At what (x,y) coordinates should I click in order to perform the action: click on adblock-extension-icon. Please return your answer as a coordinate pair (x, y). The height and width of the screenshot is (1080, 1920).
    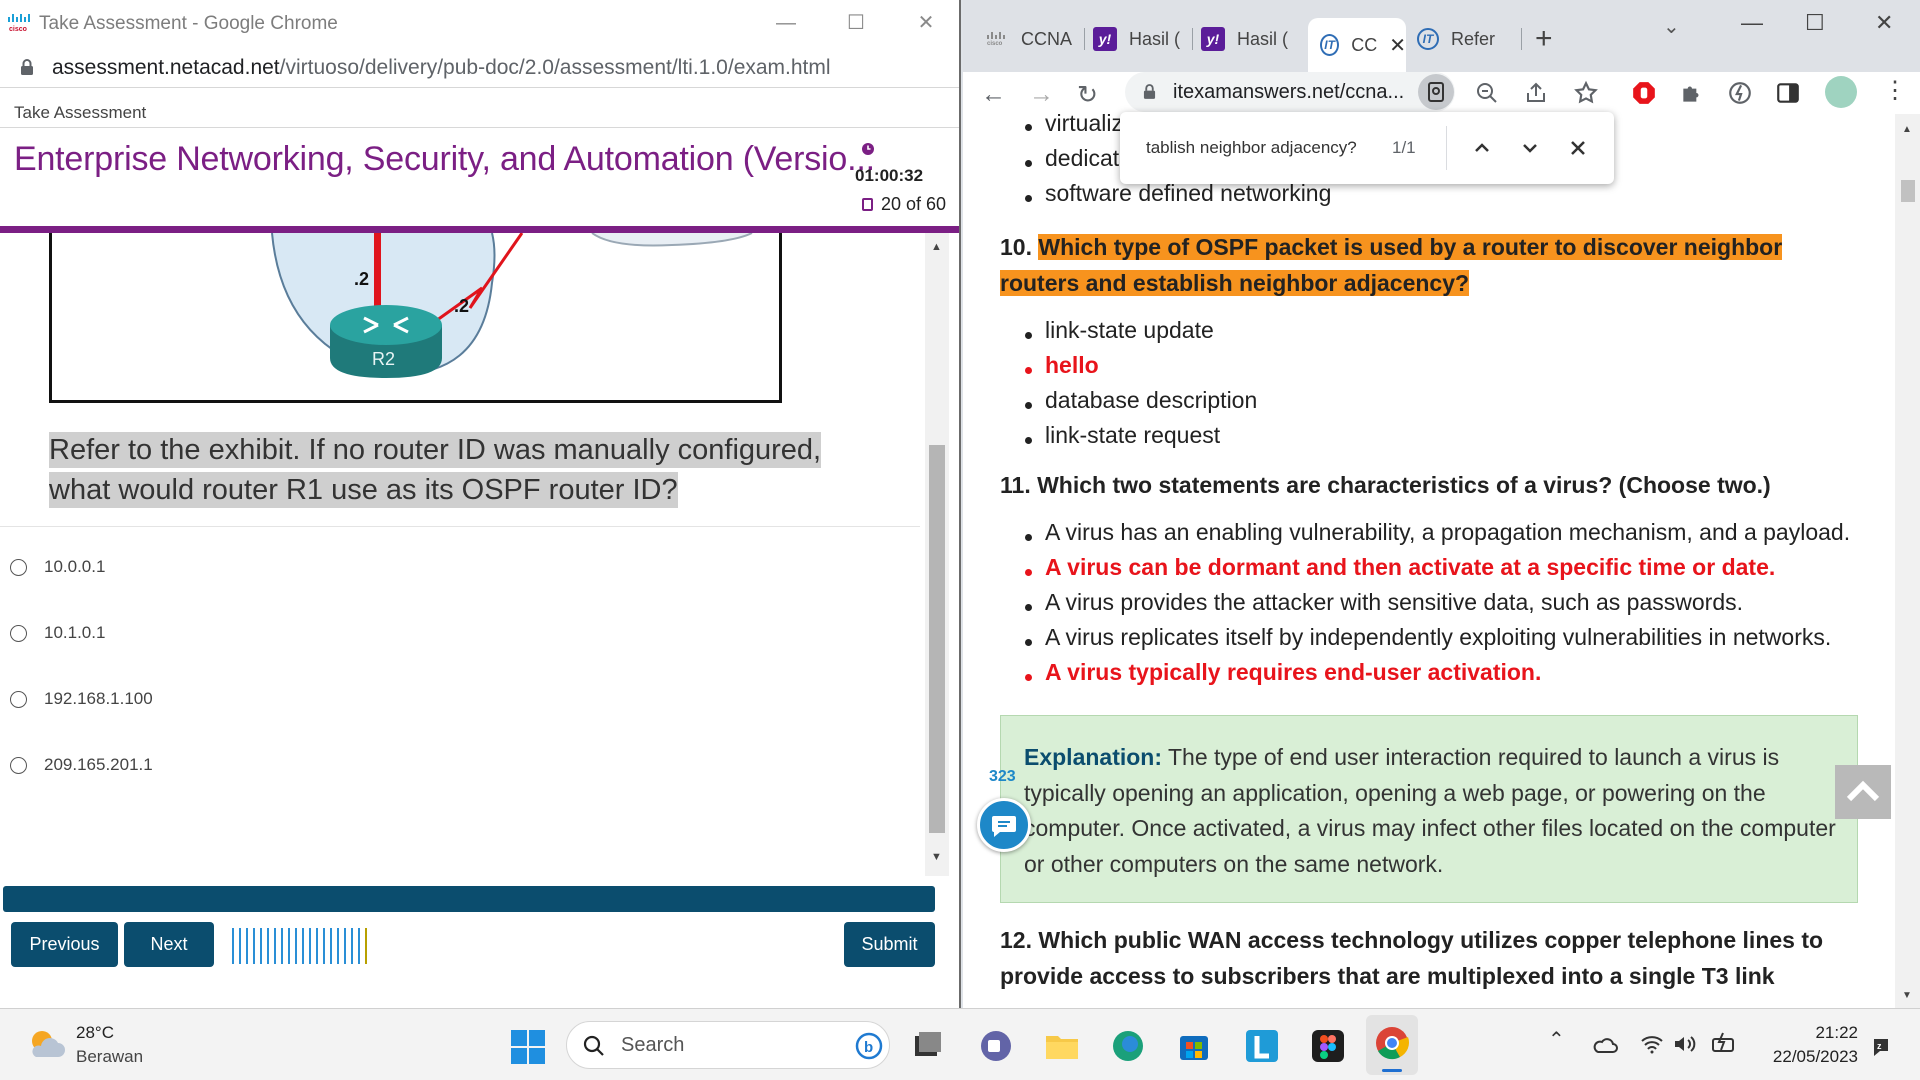
    Looking at the image, I should click on (1644, 93).